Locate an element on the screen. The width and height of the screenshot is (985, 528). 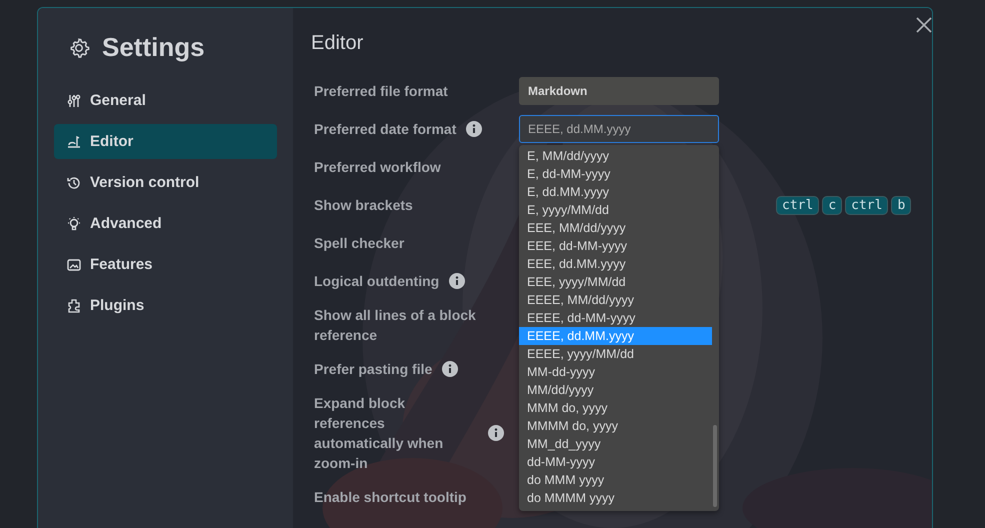
scrollbar-thumb is located at coordinates (715, 466).